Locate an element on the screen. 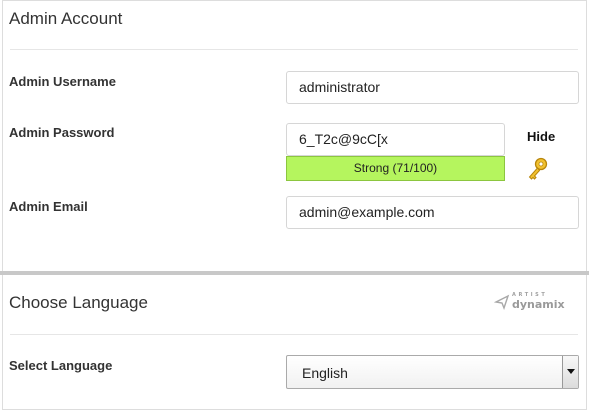 The image size is (589, 410). artist-dynamix-logo: ARTIST dynamix is located at coordinates (530, 302).